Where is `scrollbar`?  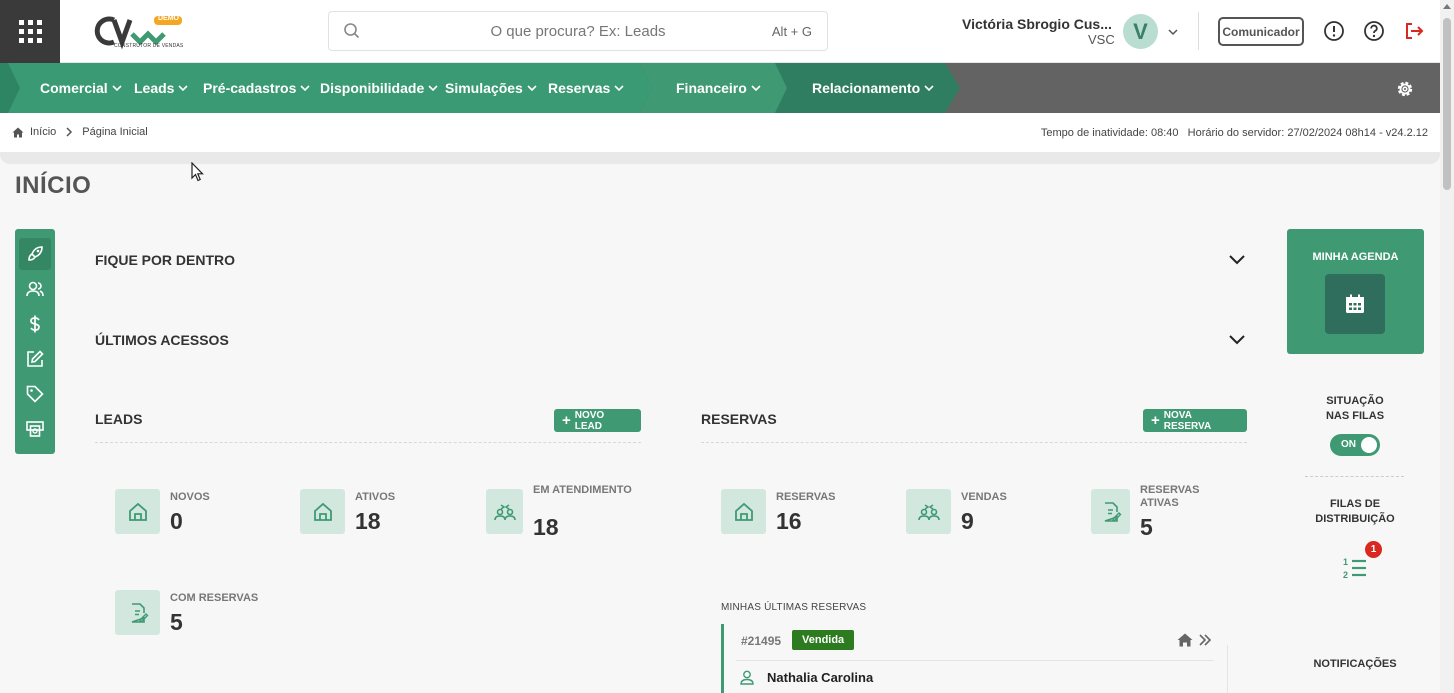
scrollbar is located at coordinates (1447, 346).